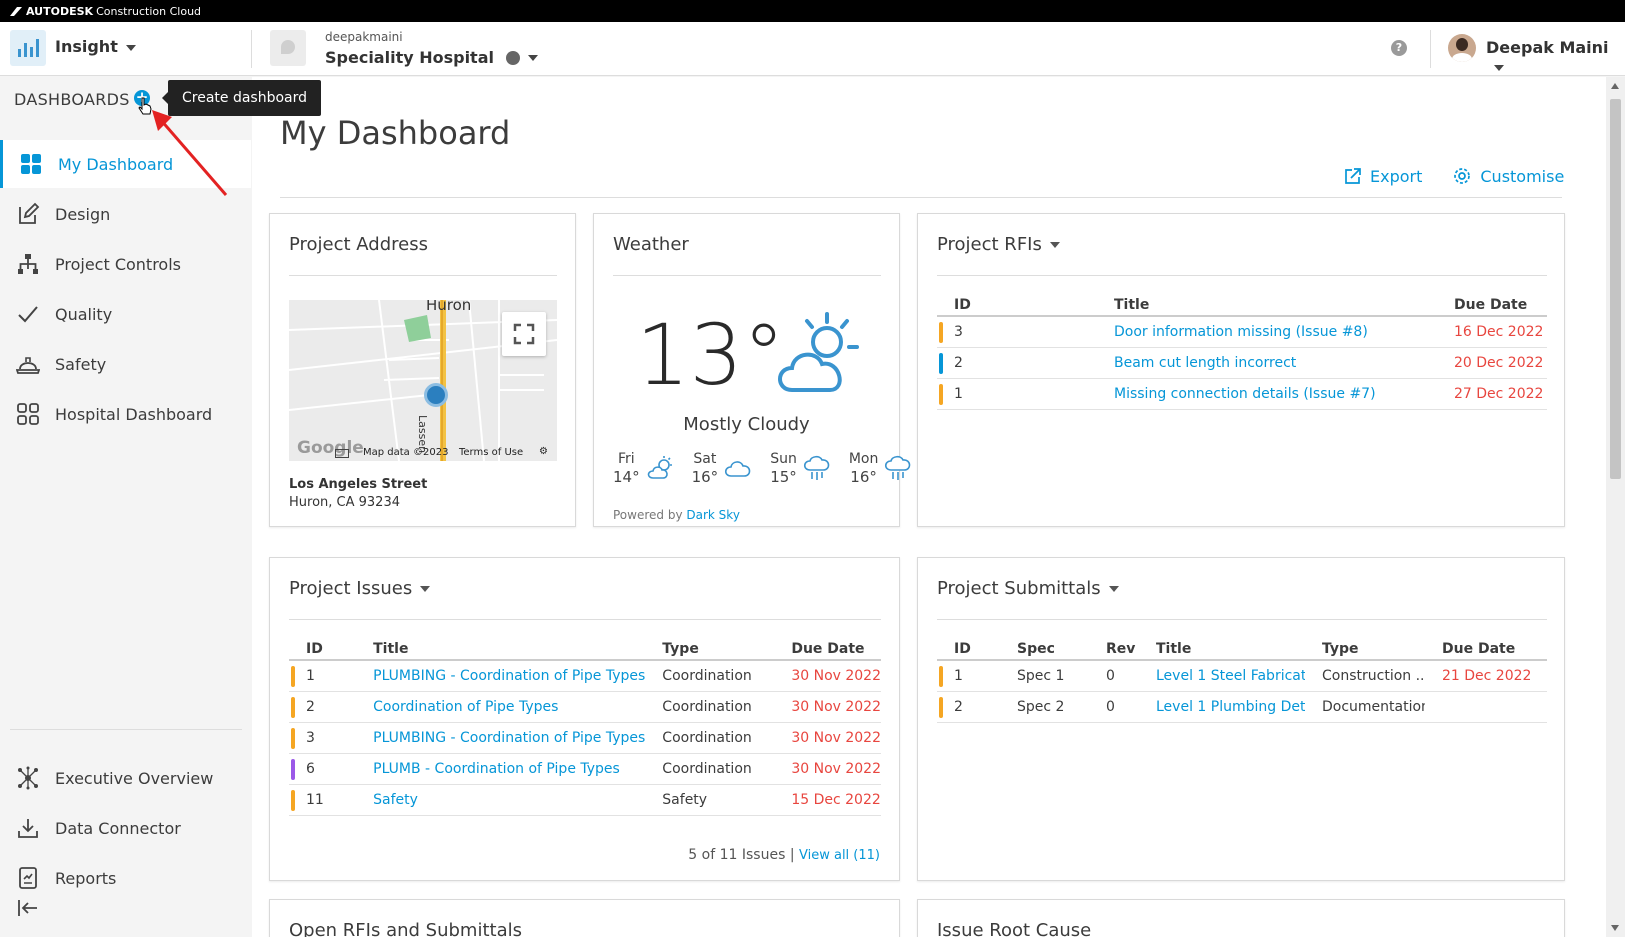  Describe the element at coordinates (125, 264) in the screenshot. I see `sidebar-item-project-controls: Project Controls` at that location.